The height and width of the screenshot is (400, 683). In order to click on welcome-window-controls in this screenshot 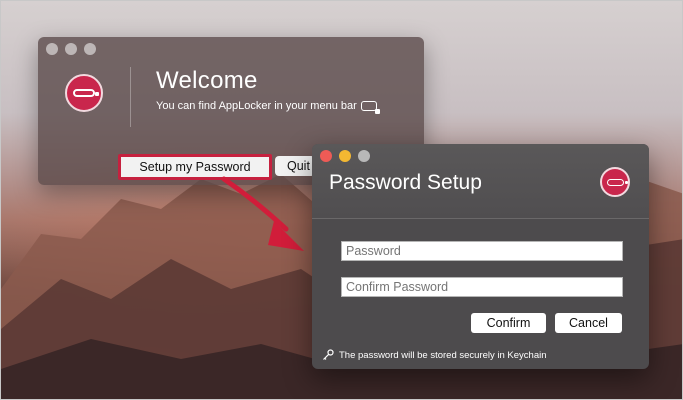, I will do `click(71, 49)`.